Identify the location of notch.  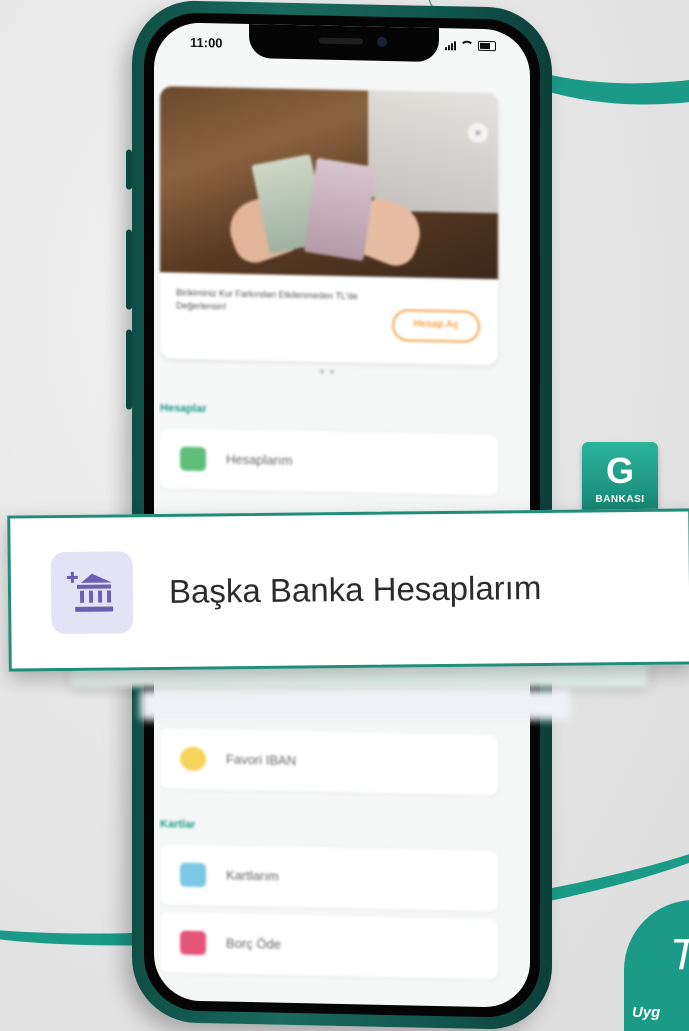
(344, 43).